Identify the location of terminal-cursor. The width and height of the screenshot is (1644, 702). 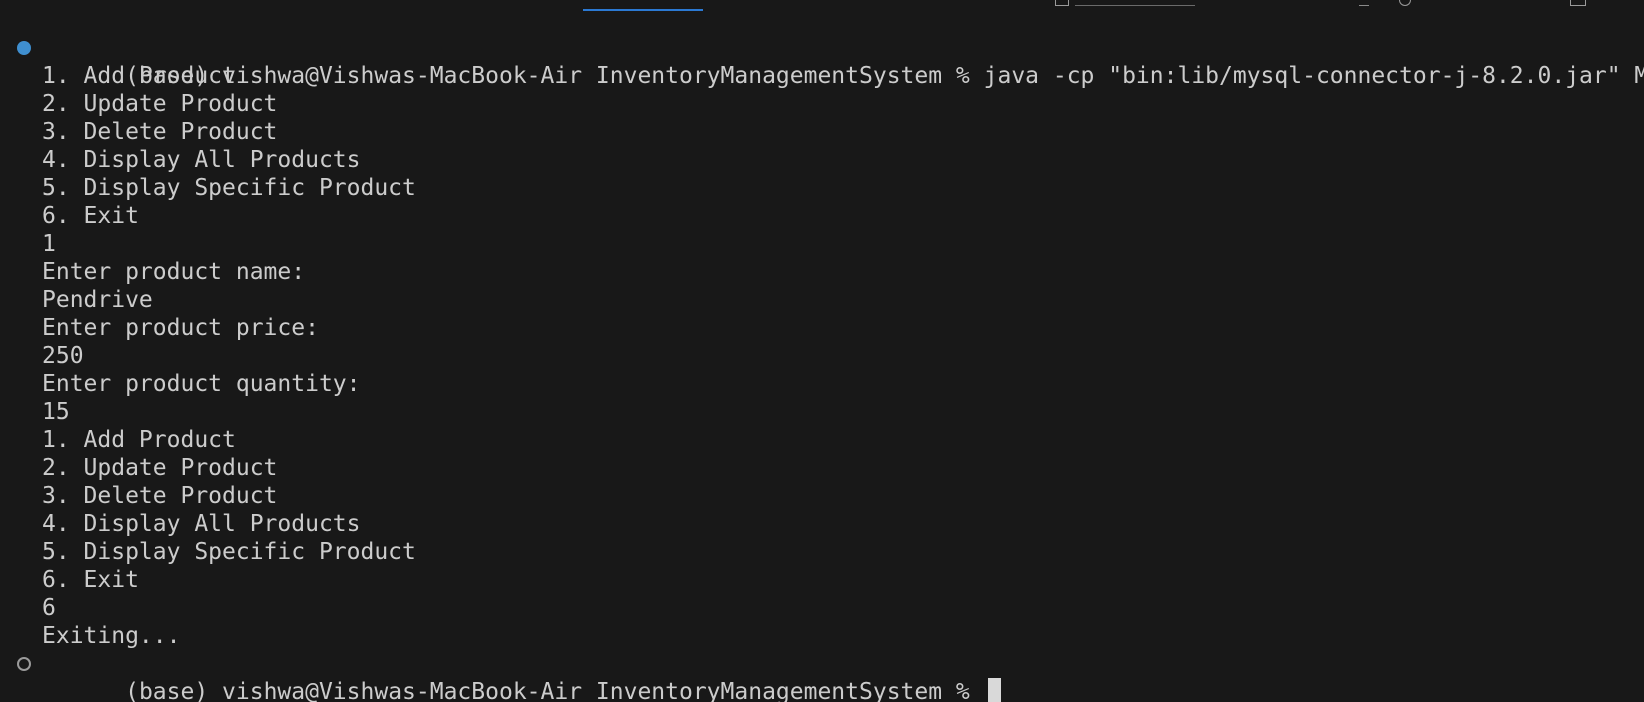
(994, 690).